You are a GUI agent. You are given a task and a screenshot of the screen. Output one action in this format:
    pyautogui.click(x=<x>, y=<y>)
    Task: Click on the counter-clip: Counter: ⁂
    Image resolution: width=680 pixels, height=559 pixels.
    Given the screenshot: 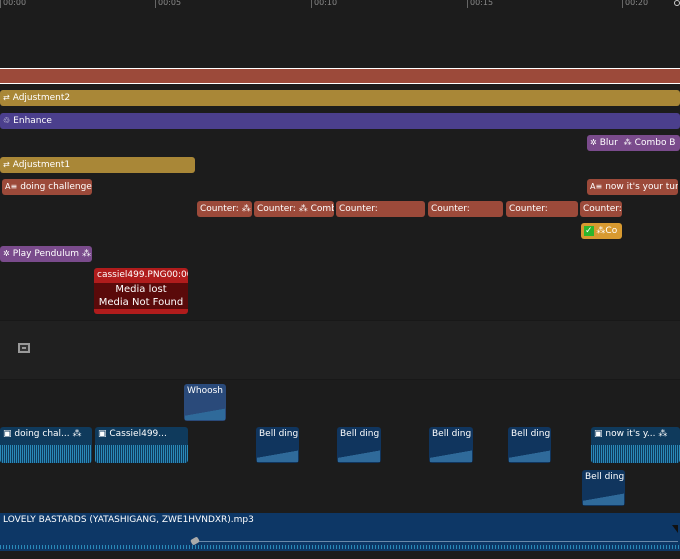 What is the action you would take?
    pyautogui.click(x=224, y=209)
    